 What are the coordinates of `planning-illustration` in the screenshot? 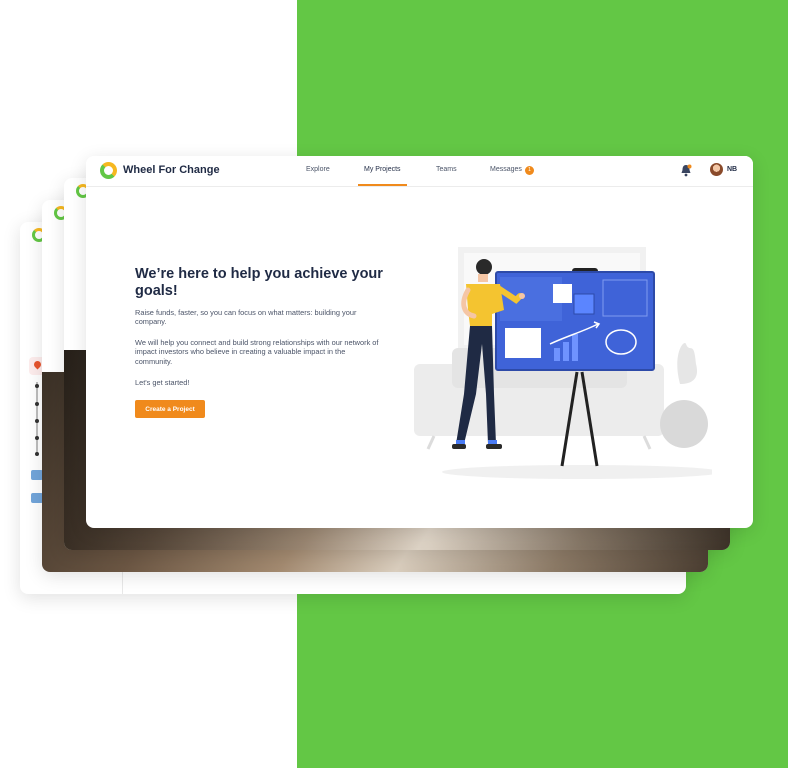 It's located at (563, 363).